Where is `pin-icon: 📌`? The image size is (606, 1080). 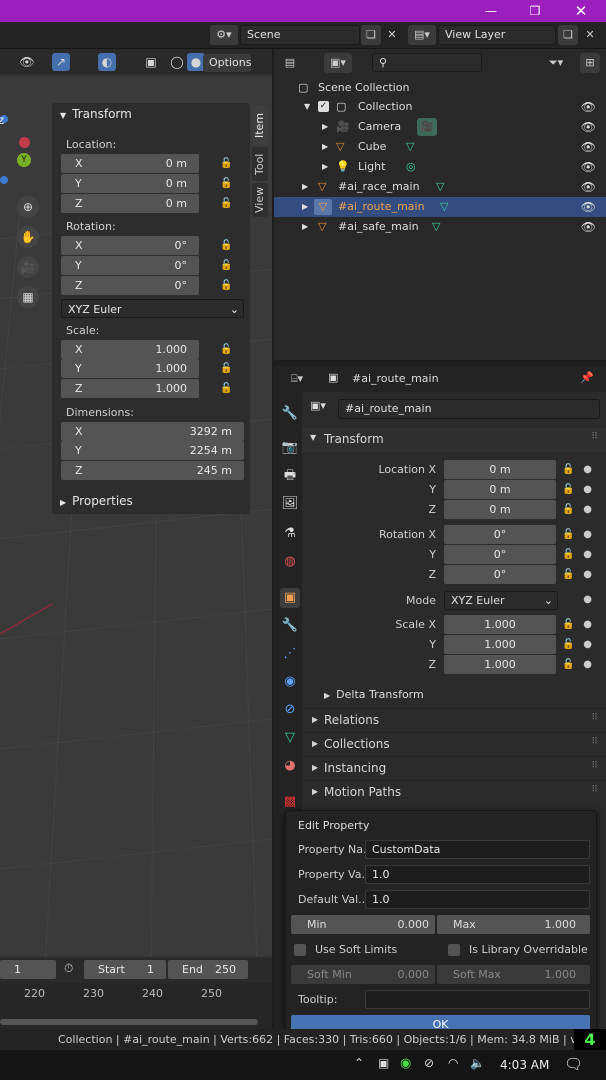 pin-icon: 📌 is located at coordinates (587, 377).